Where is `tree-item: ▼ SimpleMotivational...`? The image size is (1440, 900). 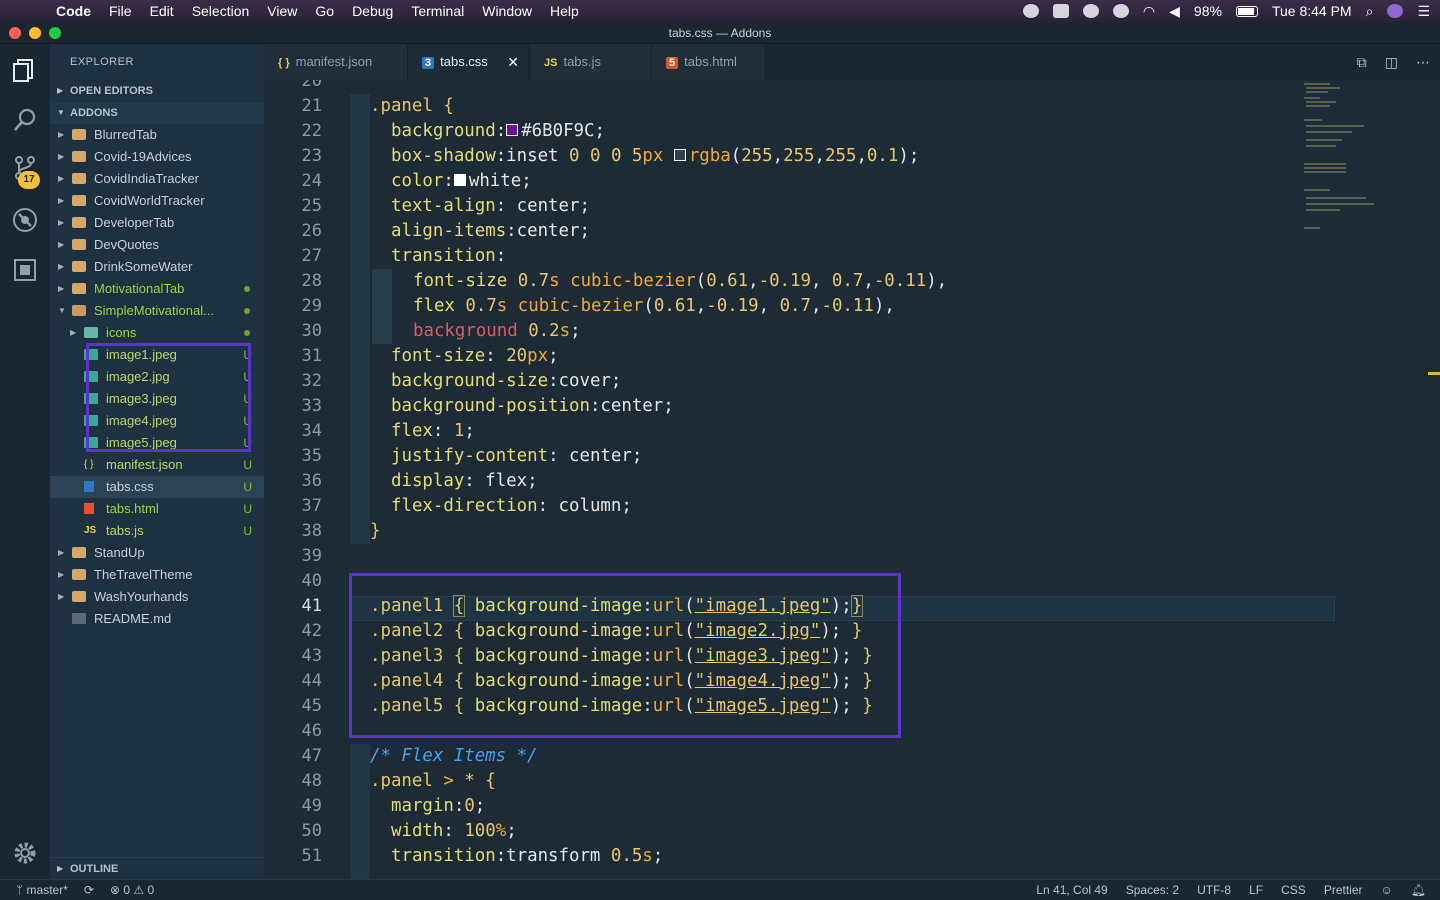 tree-item: ▼ SimpleMotivational... is located at coordinates (157, 311).